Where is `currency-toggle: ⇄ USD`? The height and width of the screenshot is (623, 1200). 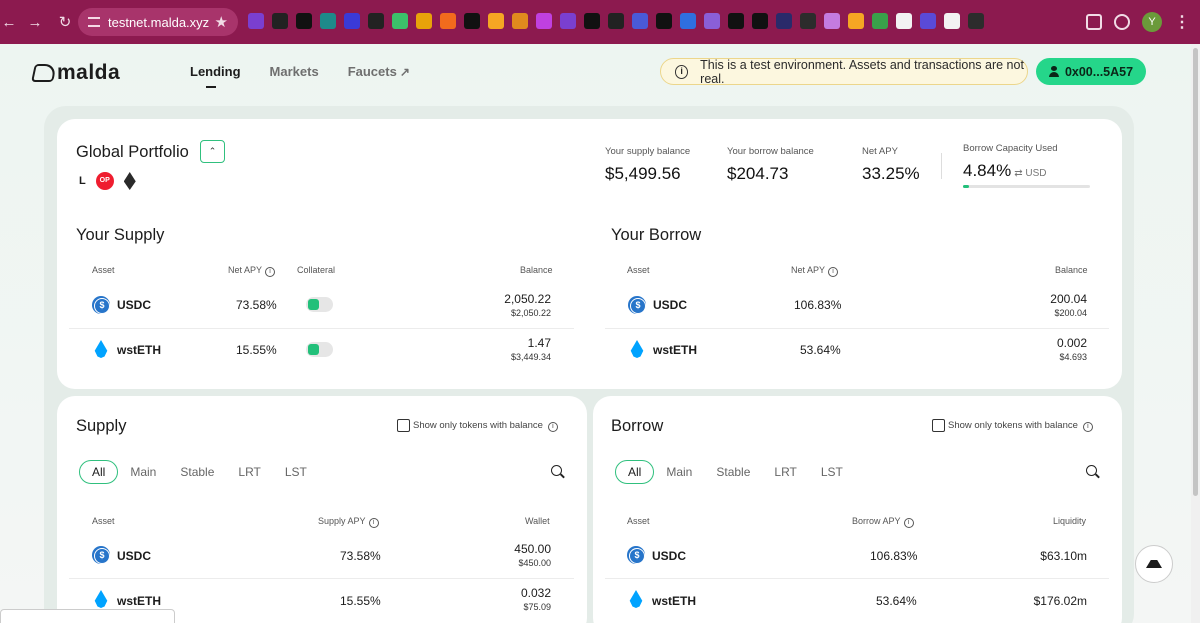
currency-toggle: ⇄ USD is located at coordinates (1030, 173).